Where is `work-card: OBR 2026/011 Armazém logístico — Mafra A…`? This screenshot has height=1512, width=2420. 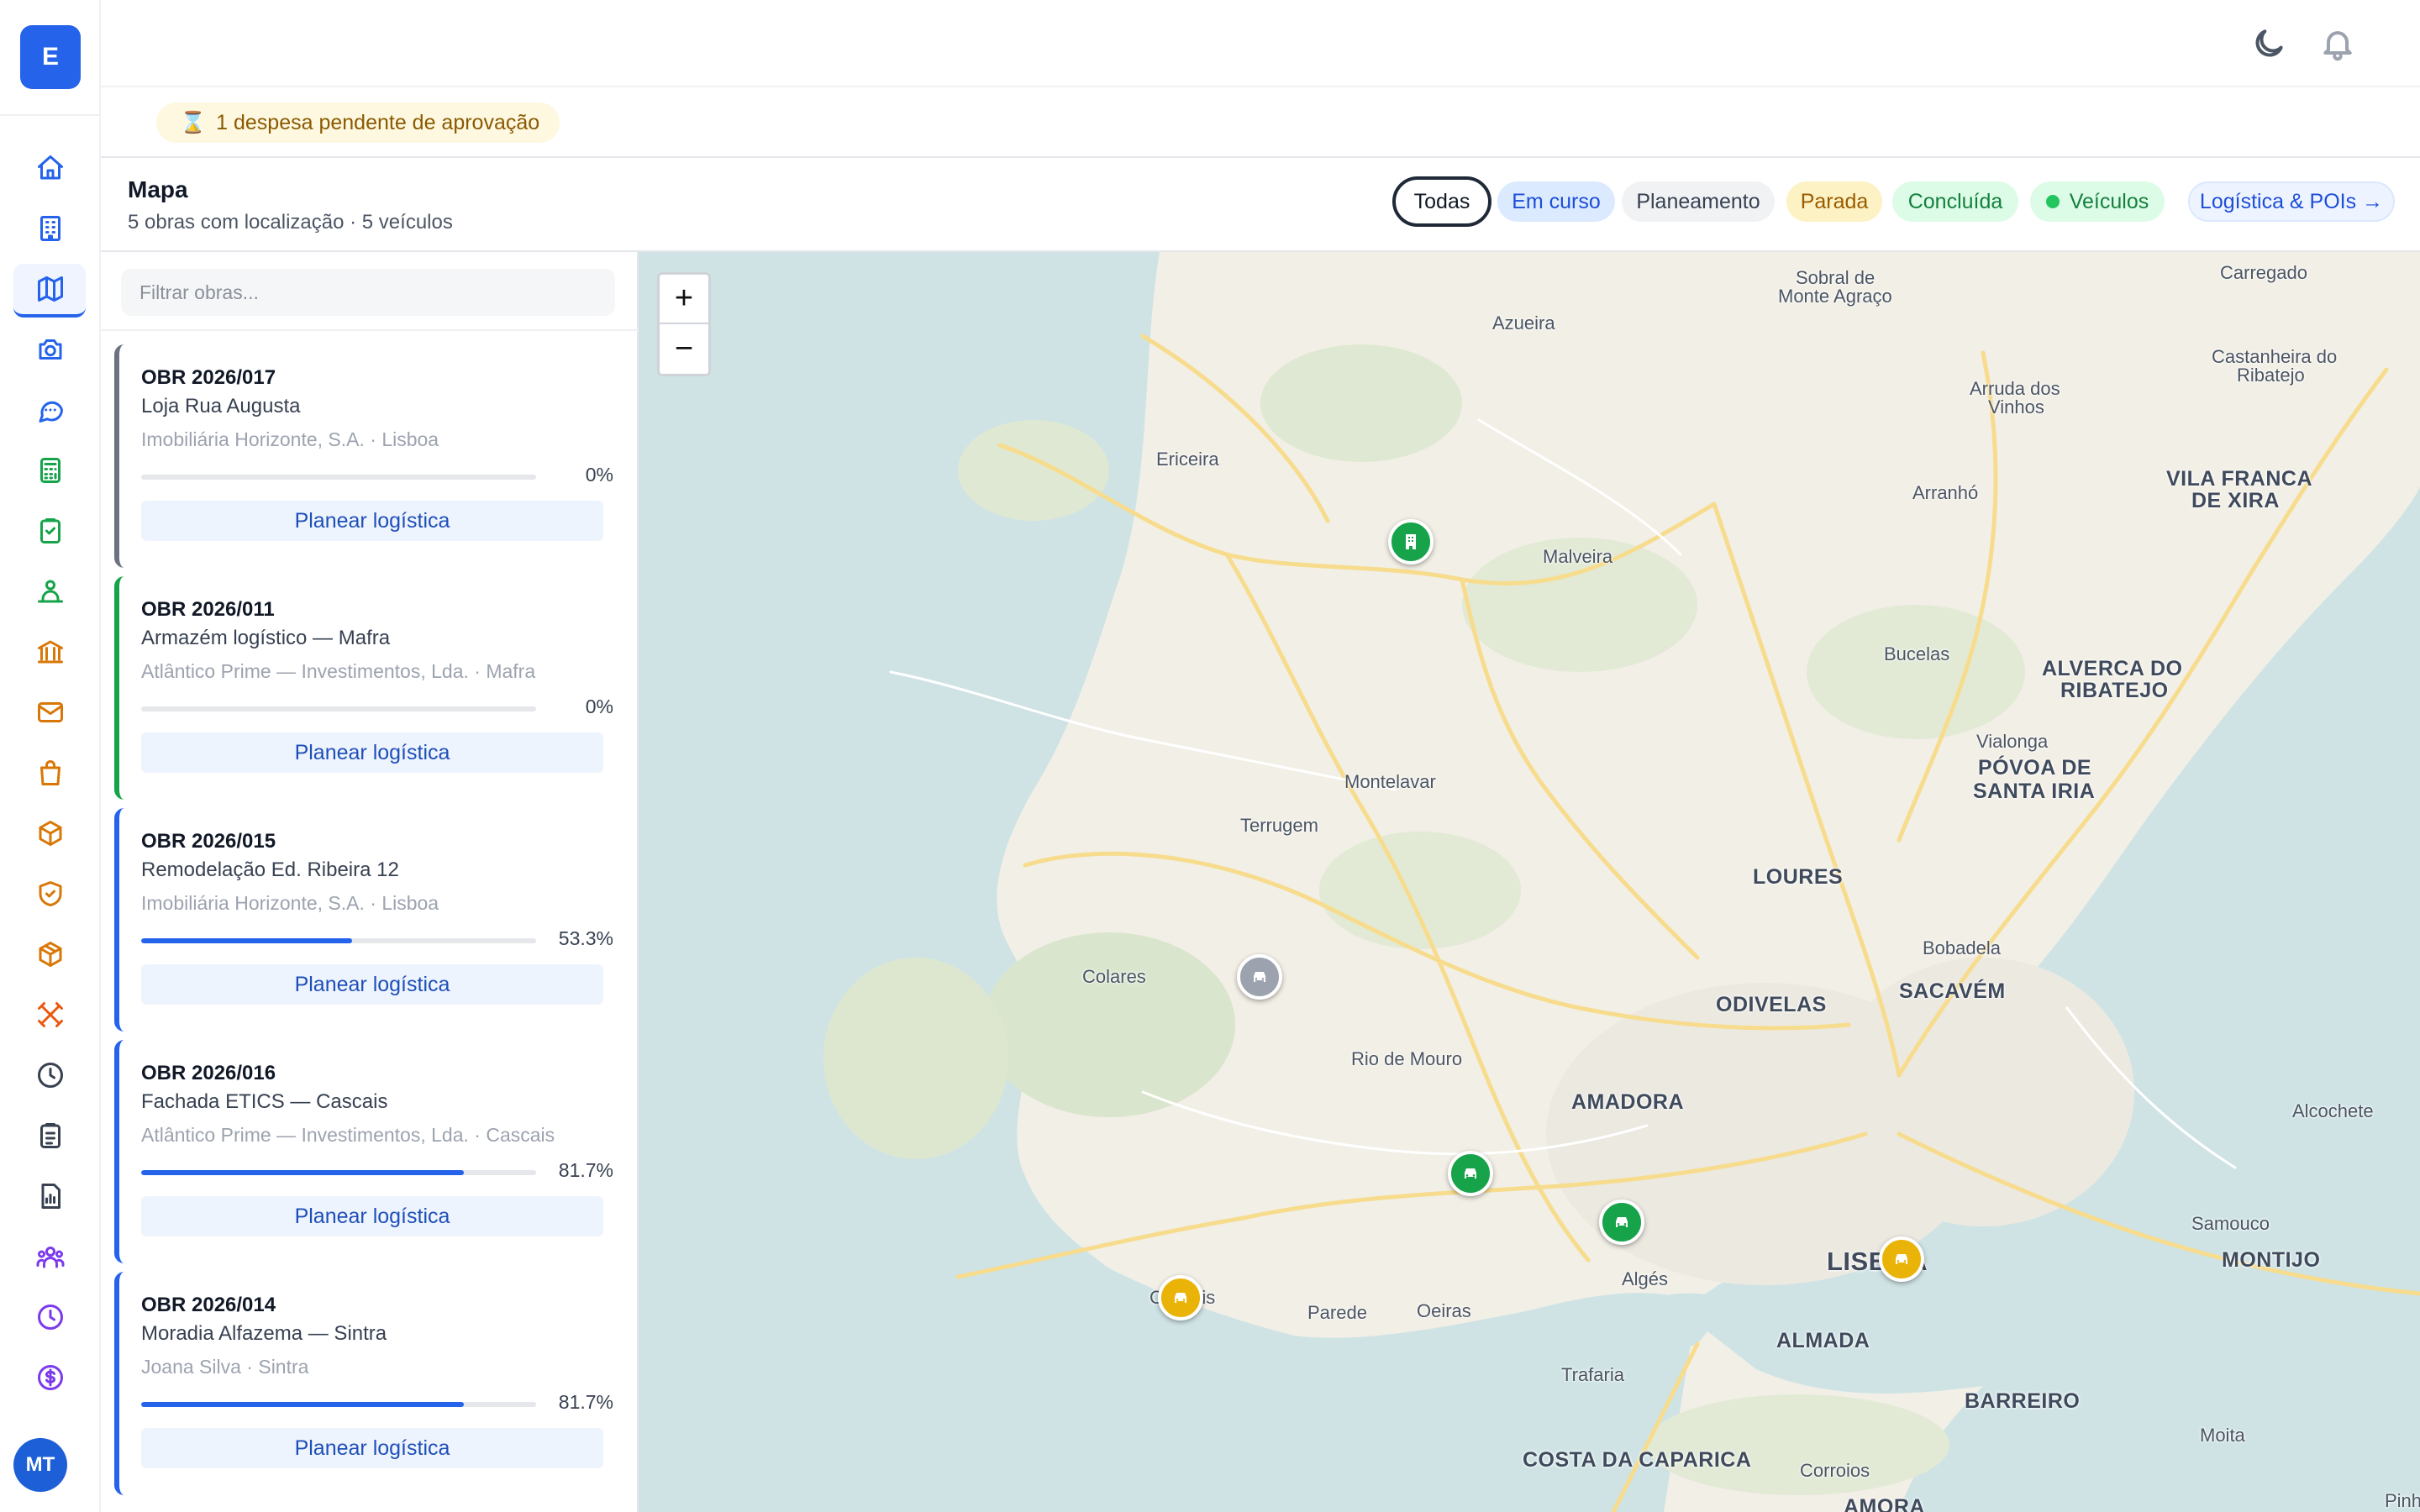
work-card: OBR 2026/011 Armazém logístico — Mafra A… is located at coordinates (369, 688).